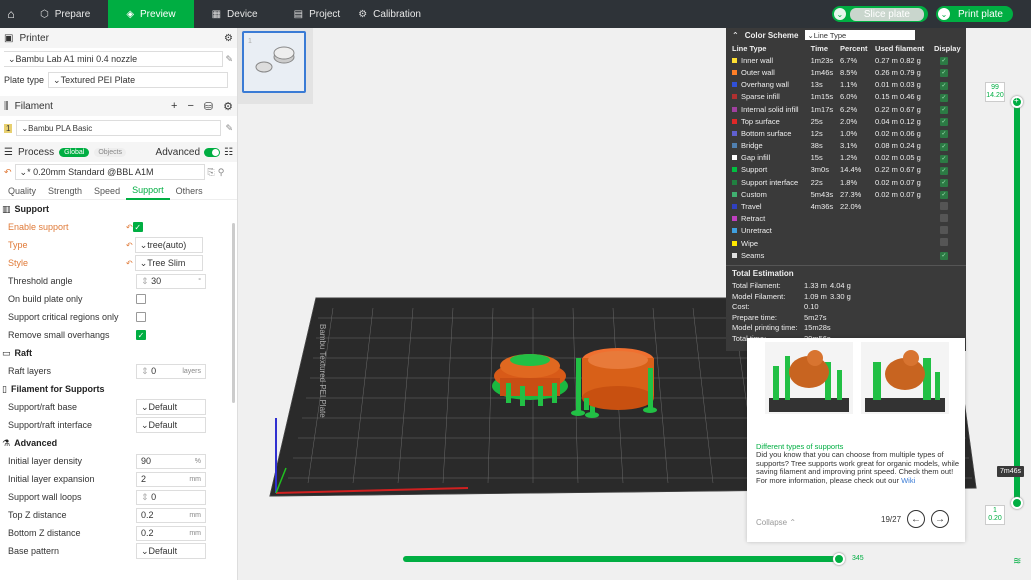 The width and height of the screenshot is (1031, 580). Describe the element at coordinates (109, 172) in the screenshot. I see `process-profile-select: ⌄ * 0.20mm Standard @BBL A1M` at that location.